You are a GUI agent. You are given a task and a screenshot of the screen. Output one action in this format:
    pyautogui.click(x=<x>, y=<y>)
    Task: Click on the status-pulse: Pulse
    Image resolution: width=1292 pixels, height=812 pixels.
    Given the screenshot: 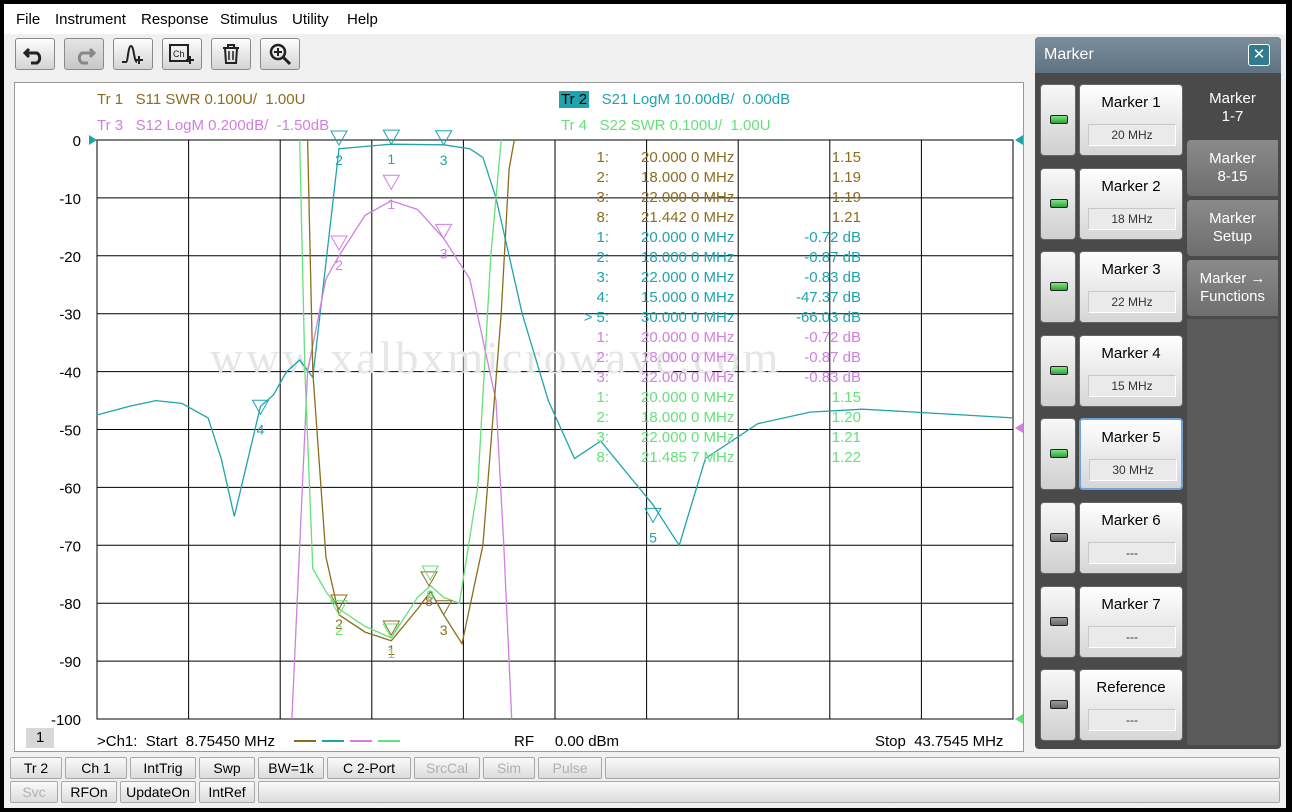 What is the action you would take?
    pyautogui.click(x=570, y=768)
    